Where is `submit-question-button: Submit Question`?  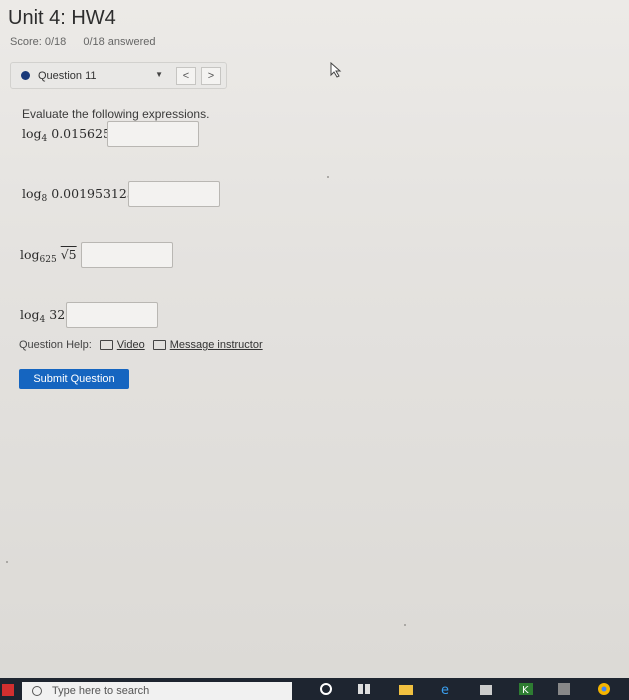
submit-question-button: Submit Question is located at coordinates (74, 379).